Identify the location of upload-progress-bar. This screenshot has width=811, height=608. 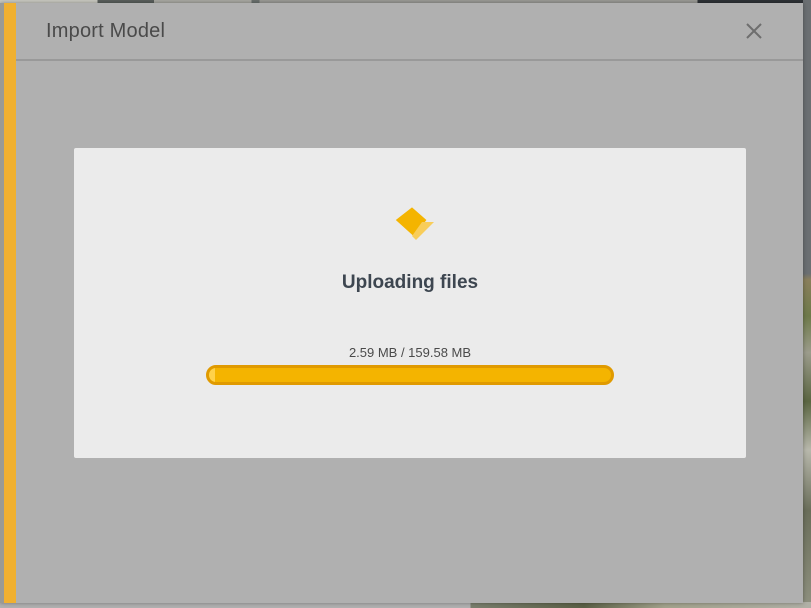
(410, 375).